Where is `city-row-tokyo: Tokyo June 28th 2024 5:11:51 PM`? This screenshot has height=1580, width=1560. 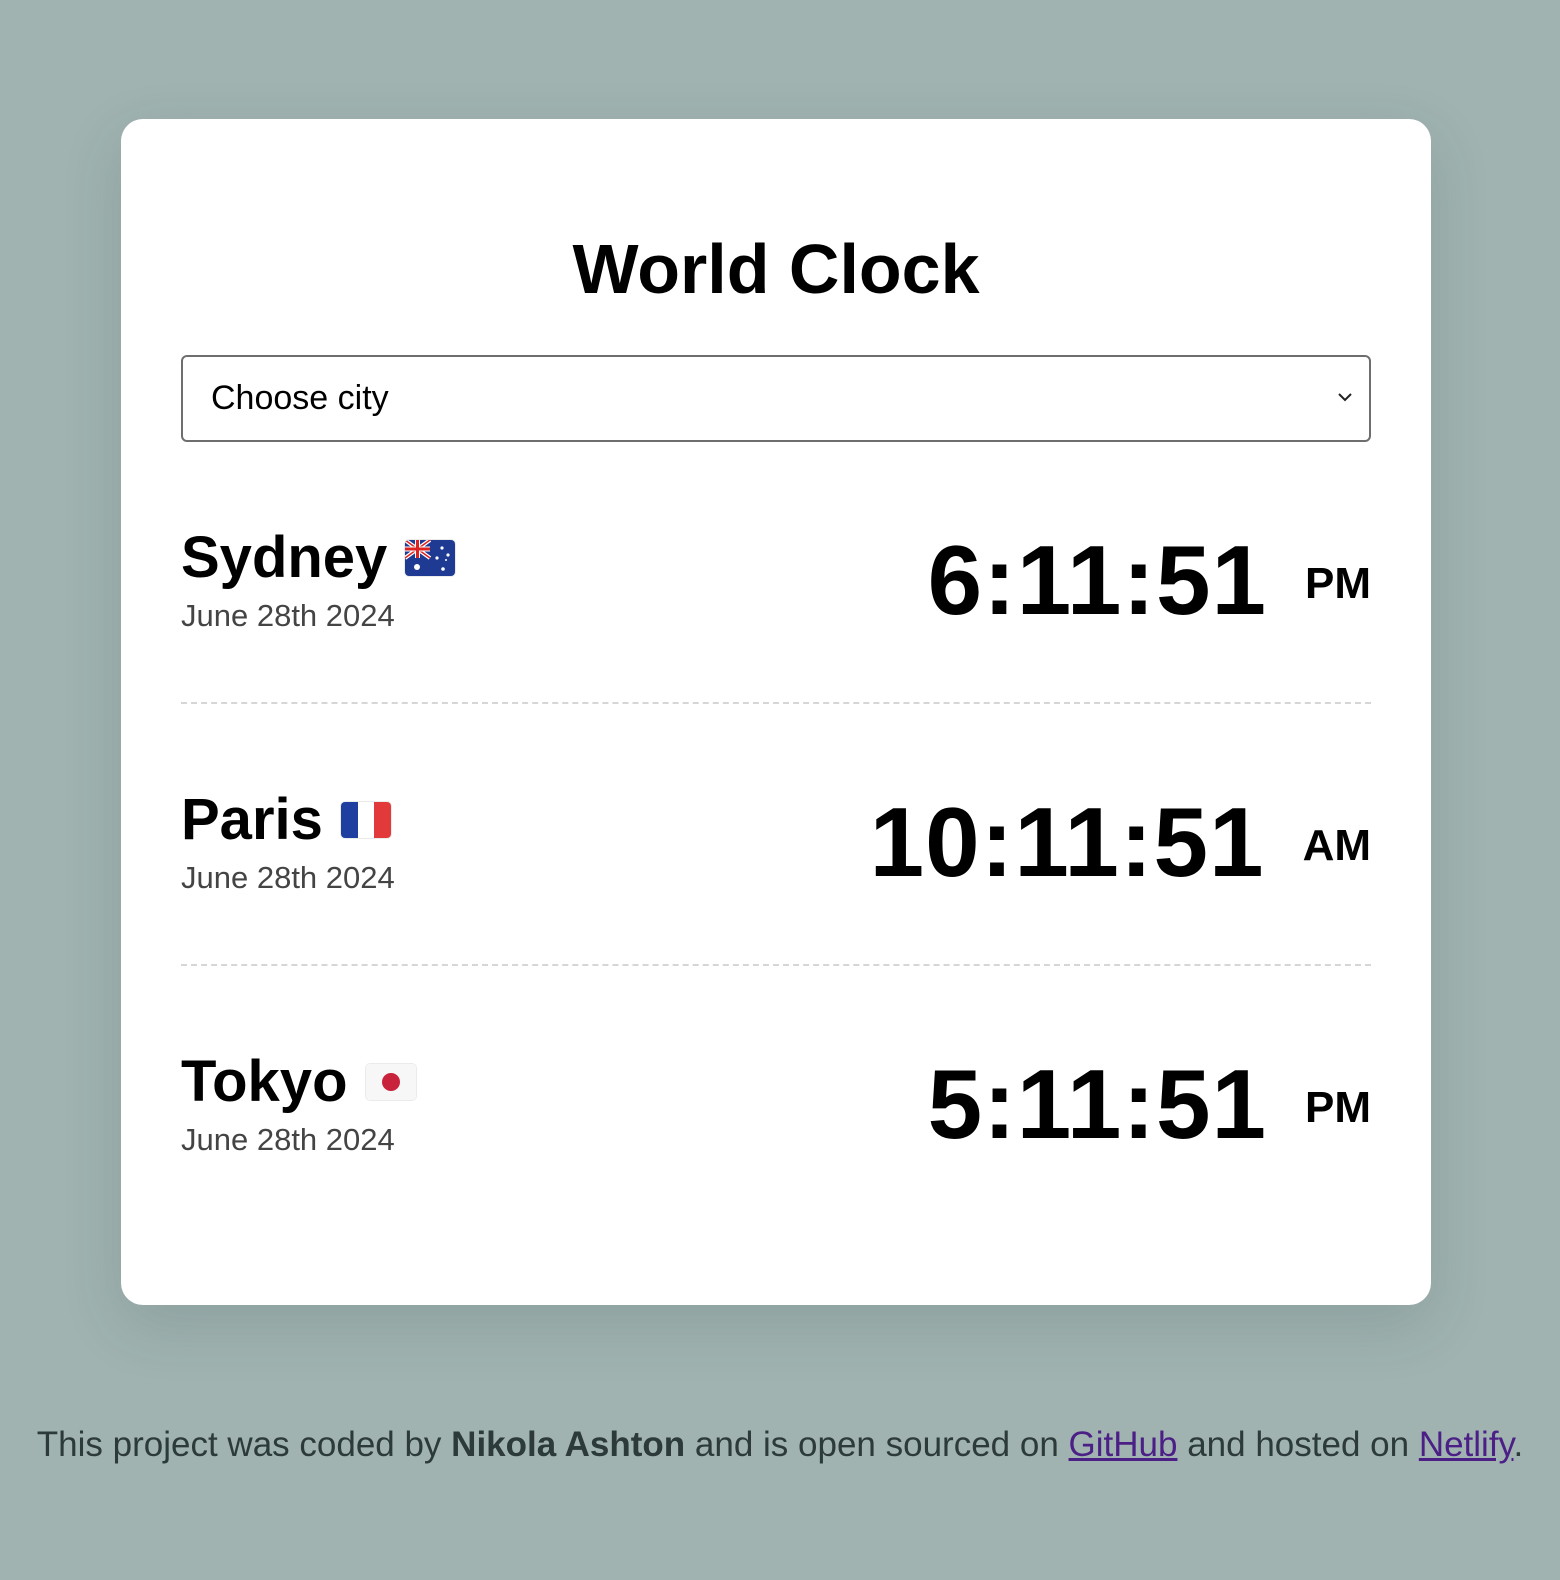 city-row-tokyo: Tokyo June 28th 2024 5:11:51 PM is located at coordinates (776, 1096).